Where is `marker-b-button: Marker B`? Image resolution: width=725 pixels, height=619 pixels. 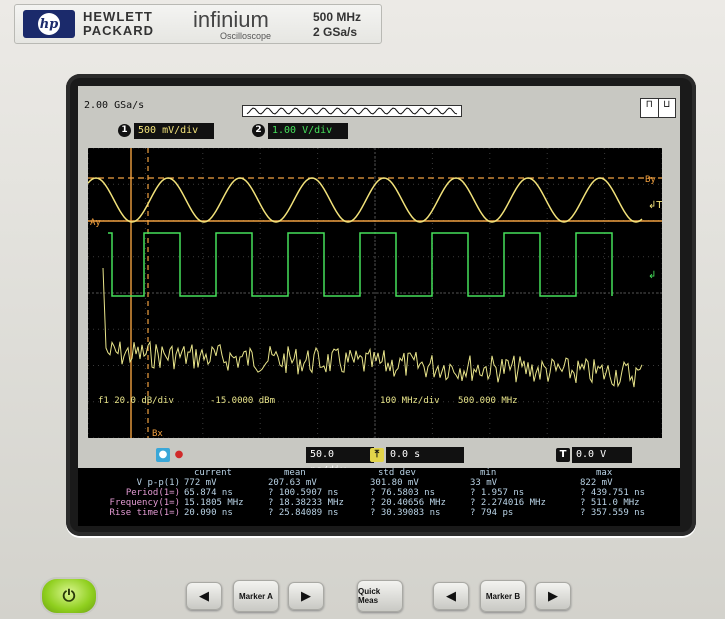 marker-b-button: Marker B is located at coordinates (503, 596).